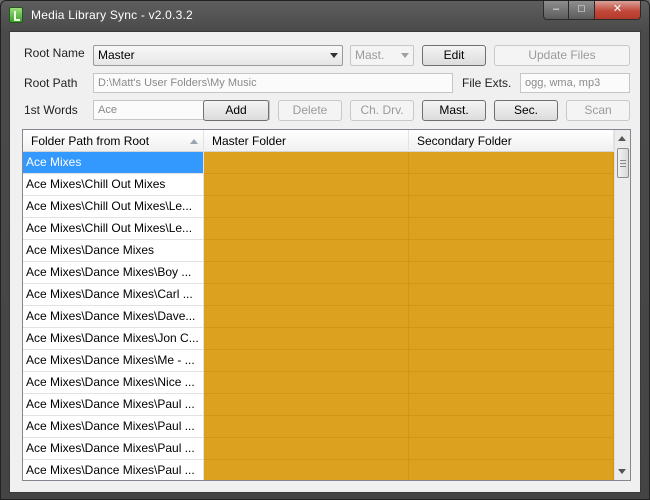 The width and height of the screenshot is (650, 500). Describe the element at coordinates (454, 110) in the screenshot. I see `master-button: Mast.` at that location.